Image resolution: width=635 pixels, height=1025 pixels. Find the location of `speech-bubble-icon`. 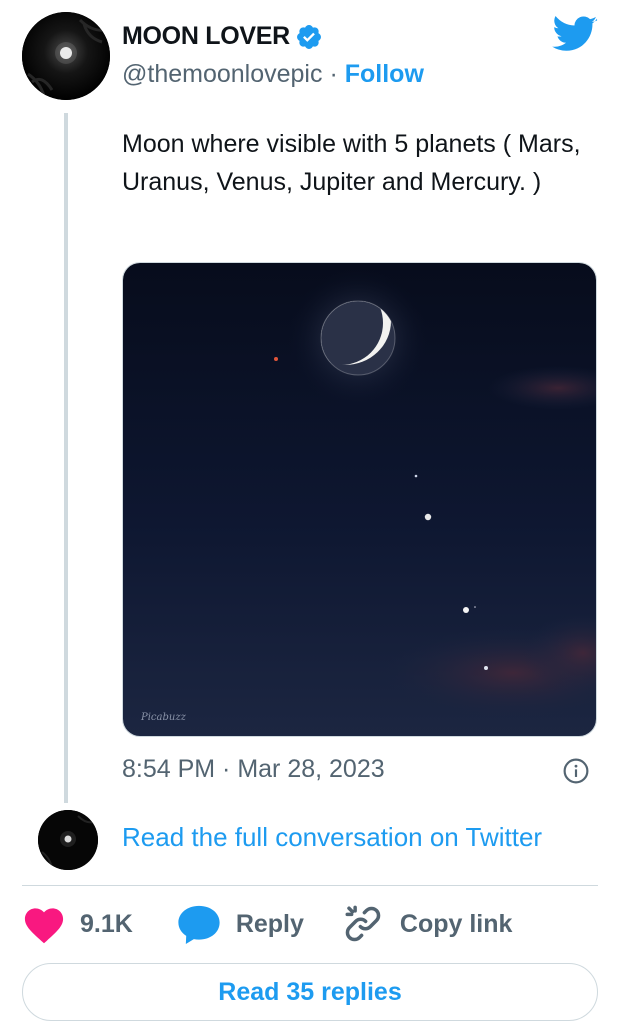

speech-bubble-icon is located at coordinates (199, 925).